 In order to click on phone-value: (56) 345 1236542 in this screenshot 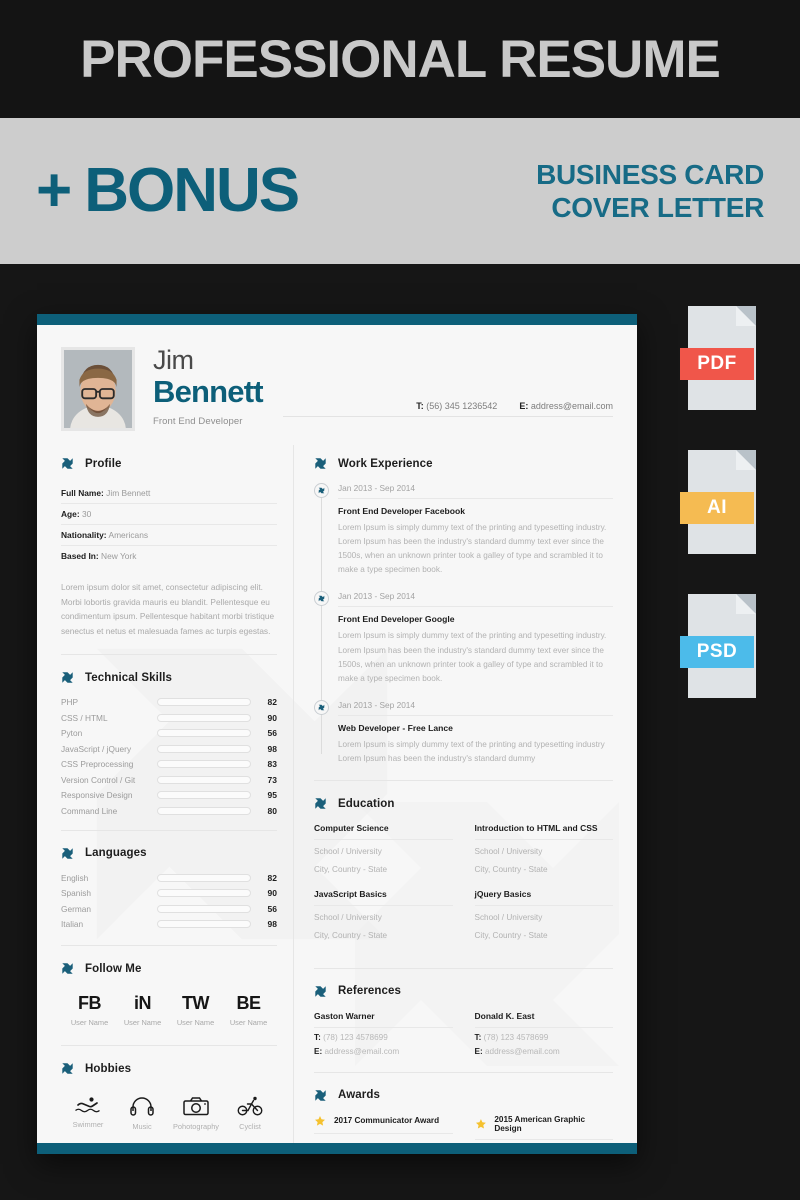, I will do `click(462, 406)`.